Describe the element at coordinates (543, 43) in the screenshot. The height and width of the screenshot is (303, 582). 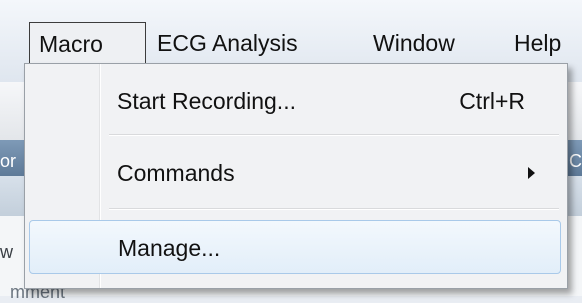
I see `menu-help: Help` at that location.